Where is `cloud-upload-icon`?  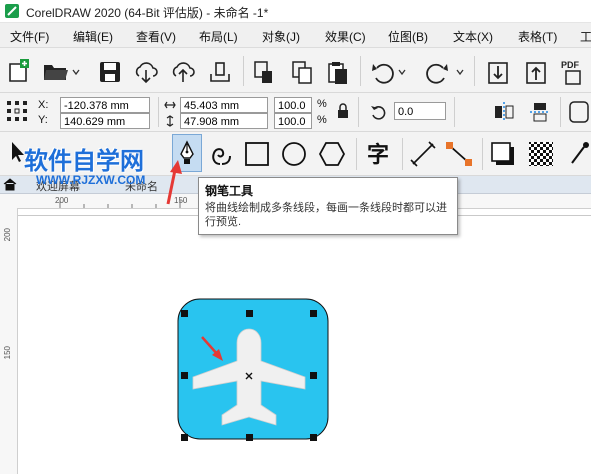
cloud-upload-icon is located at coordinates (183, 72).